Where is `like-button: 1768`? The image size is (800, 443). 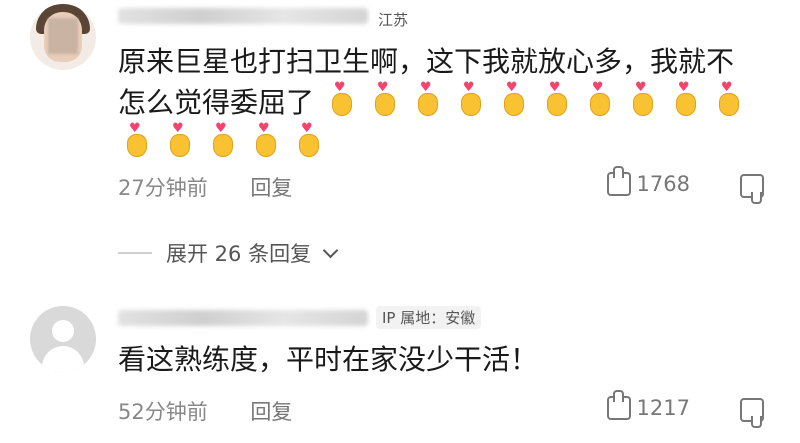
like-button: 1768 is located at coordinates (648, 181).